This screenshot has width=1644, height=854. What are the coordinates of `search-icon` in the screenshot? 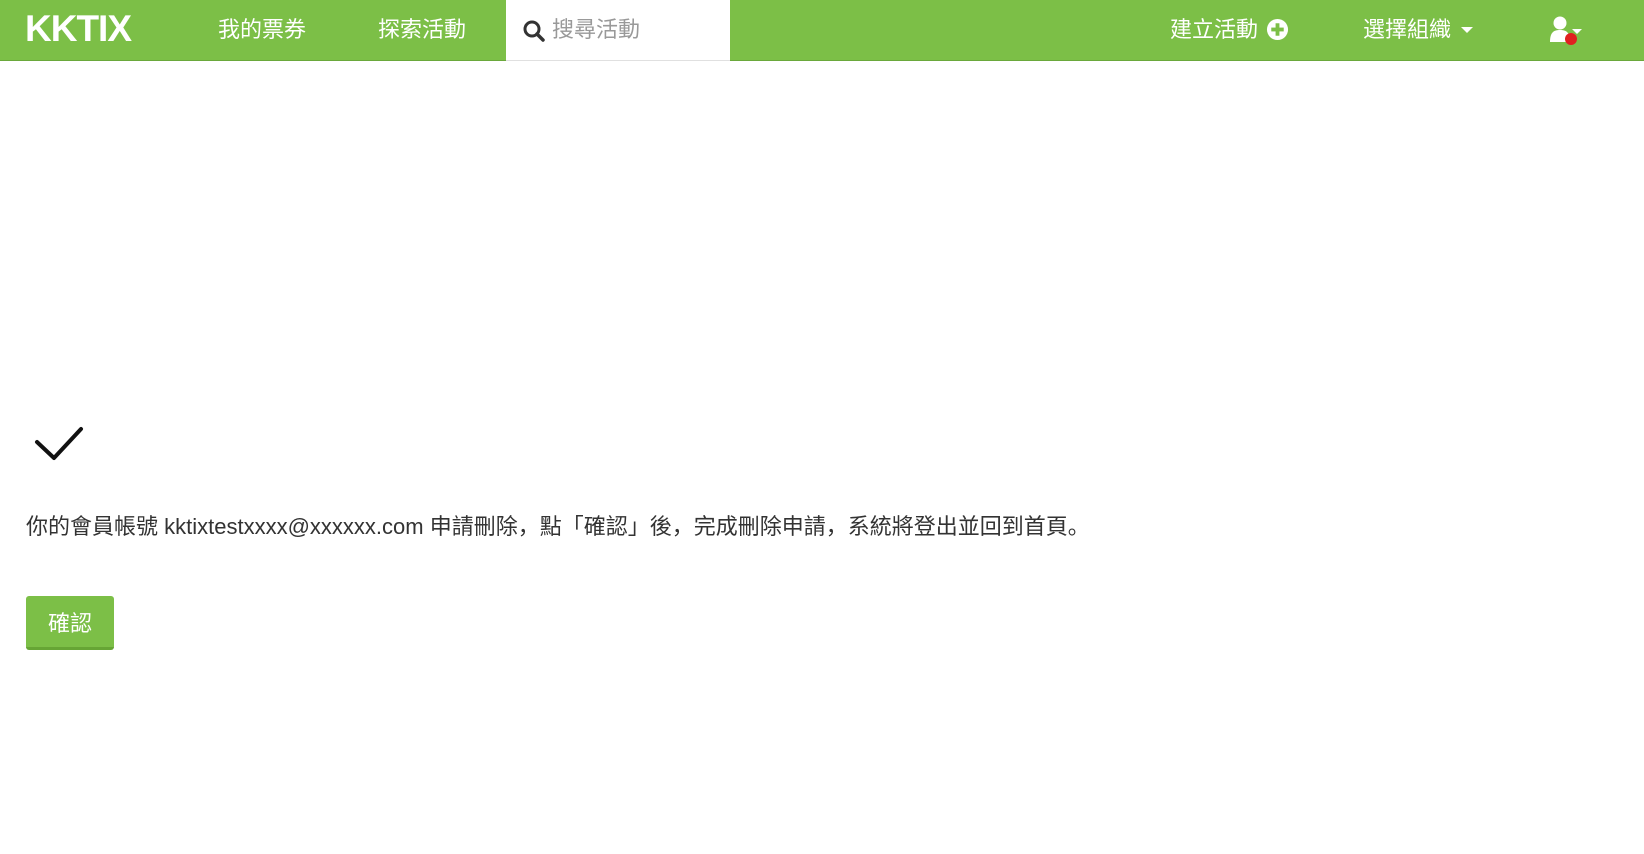 It's located at (534, 31).